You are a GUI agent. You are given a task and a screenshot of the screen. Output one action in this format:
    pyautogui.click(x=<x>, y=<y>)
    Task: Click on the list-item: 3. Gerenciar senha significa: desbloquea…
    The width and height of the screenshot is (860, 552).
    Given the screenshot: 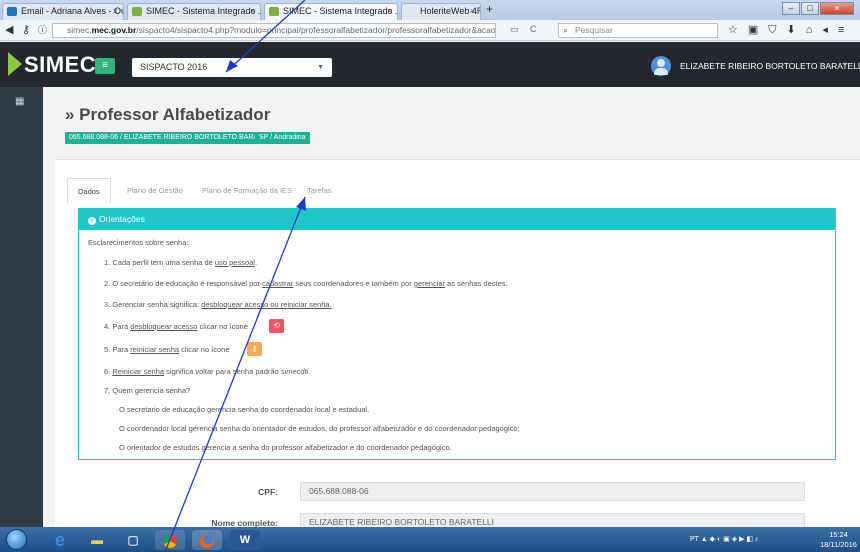 What is the action you would take?
    pyautogui.click(x=218, y=304)
    